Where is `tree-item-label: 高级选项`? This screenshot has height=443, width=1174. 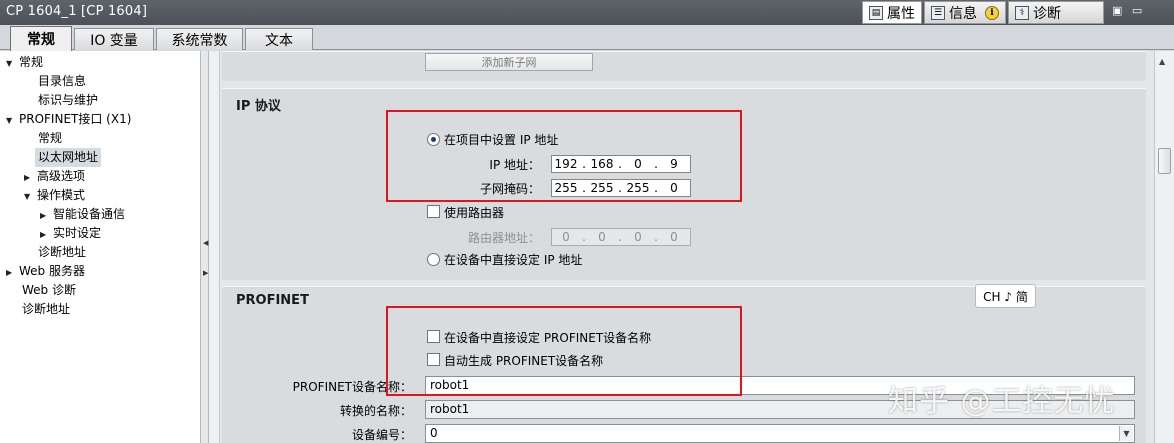 tree-item-label: 高级选项 is located at coordinates (61, 176).